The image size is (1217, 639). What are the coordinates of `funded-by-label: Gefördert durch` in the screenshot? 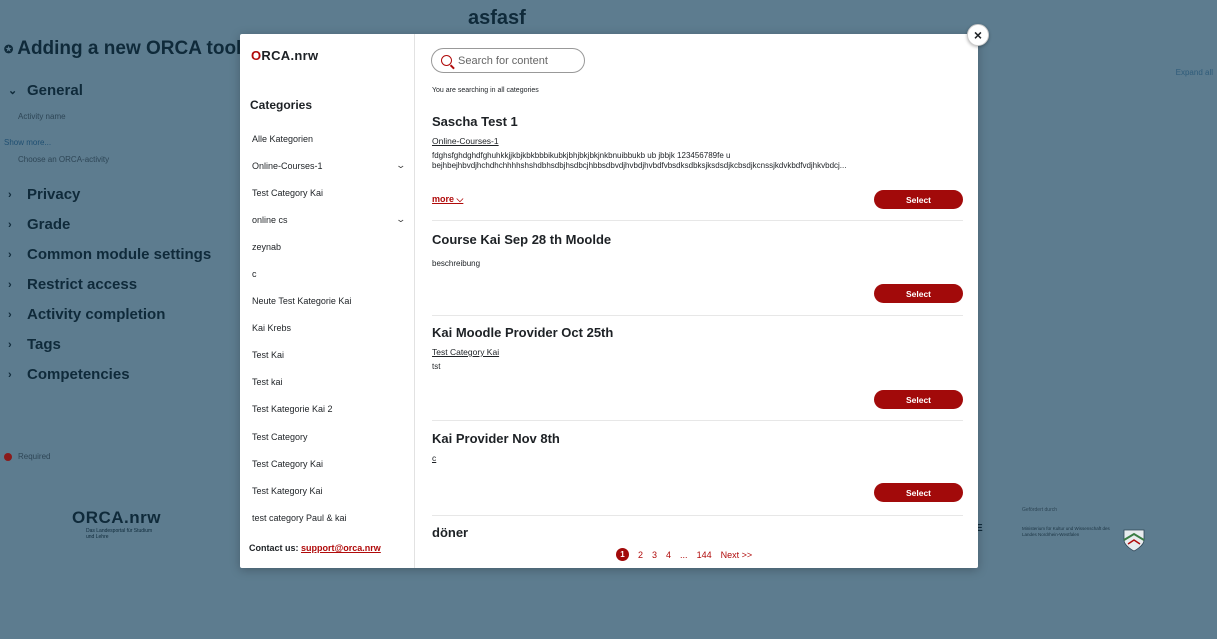 It's located at (1040, 510).